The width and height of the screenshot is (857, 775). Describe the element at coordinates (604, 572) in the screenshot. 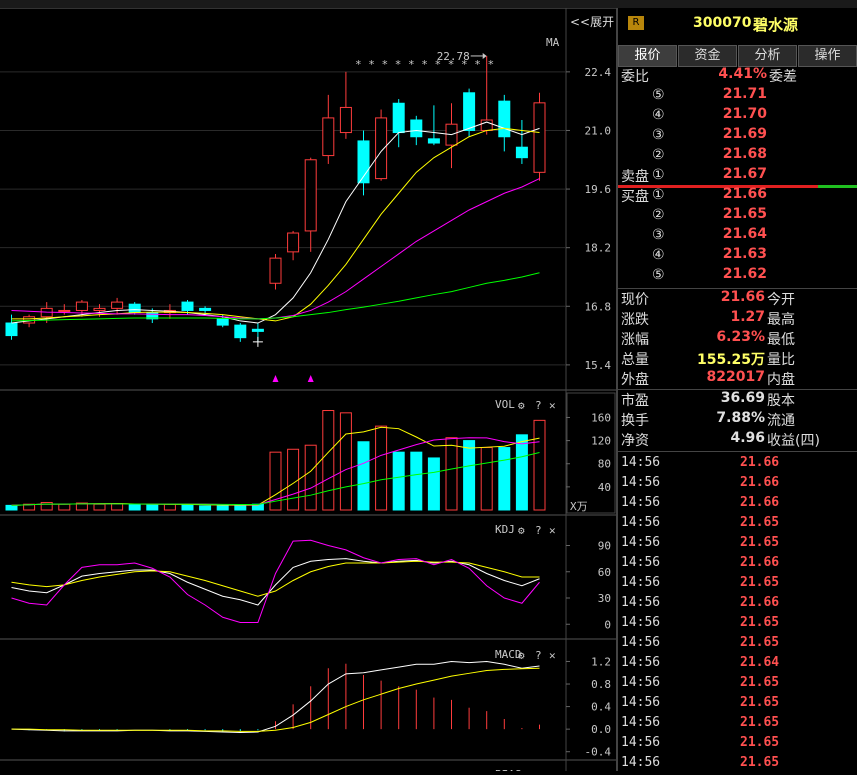

I see `kdj-ytick-label: 60` at that location.